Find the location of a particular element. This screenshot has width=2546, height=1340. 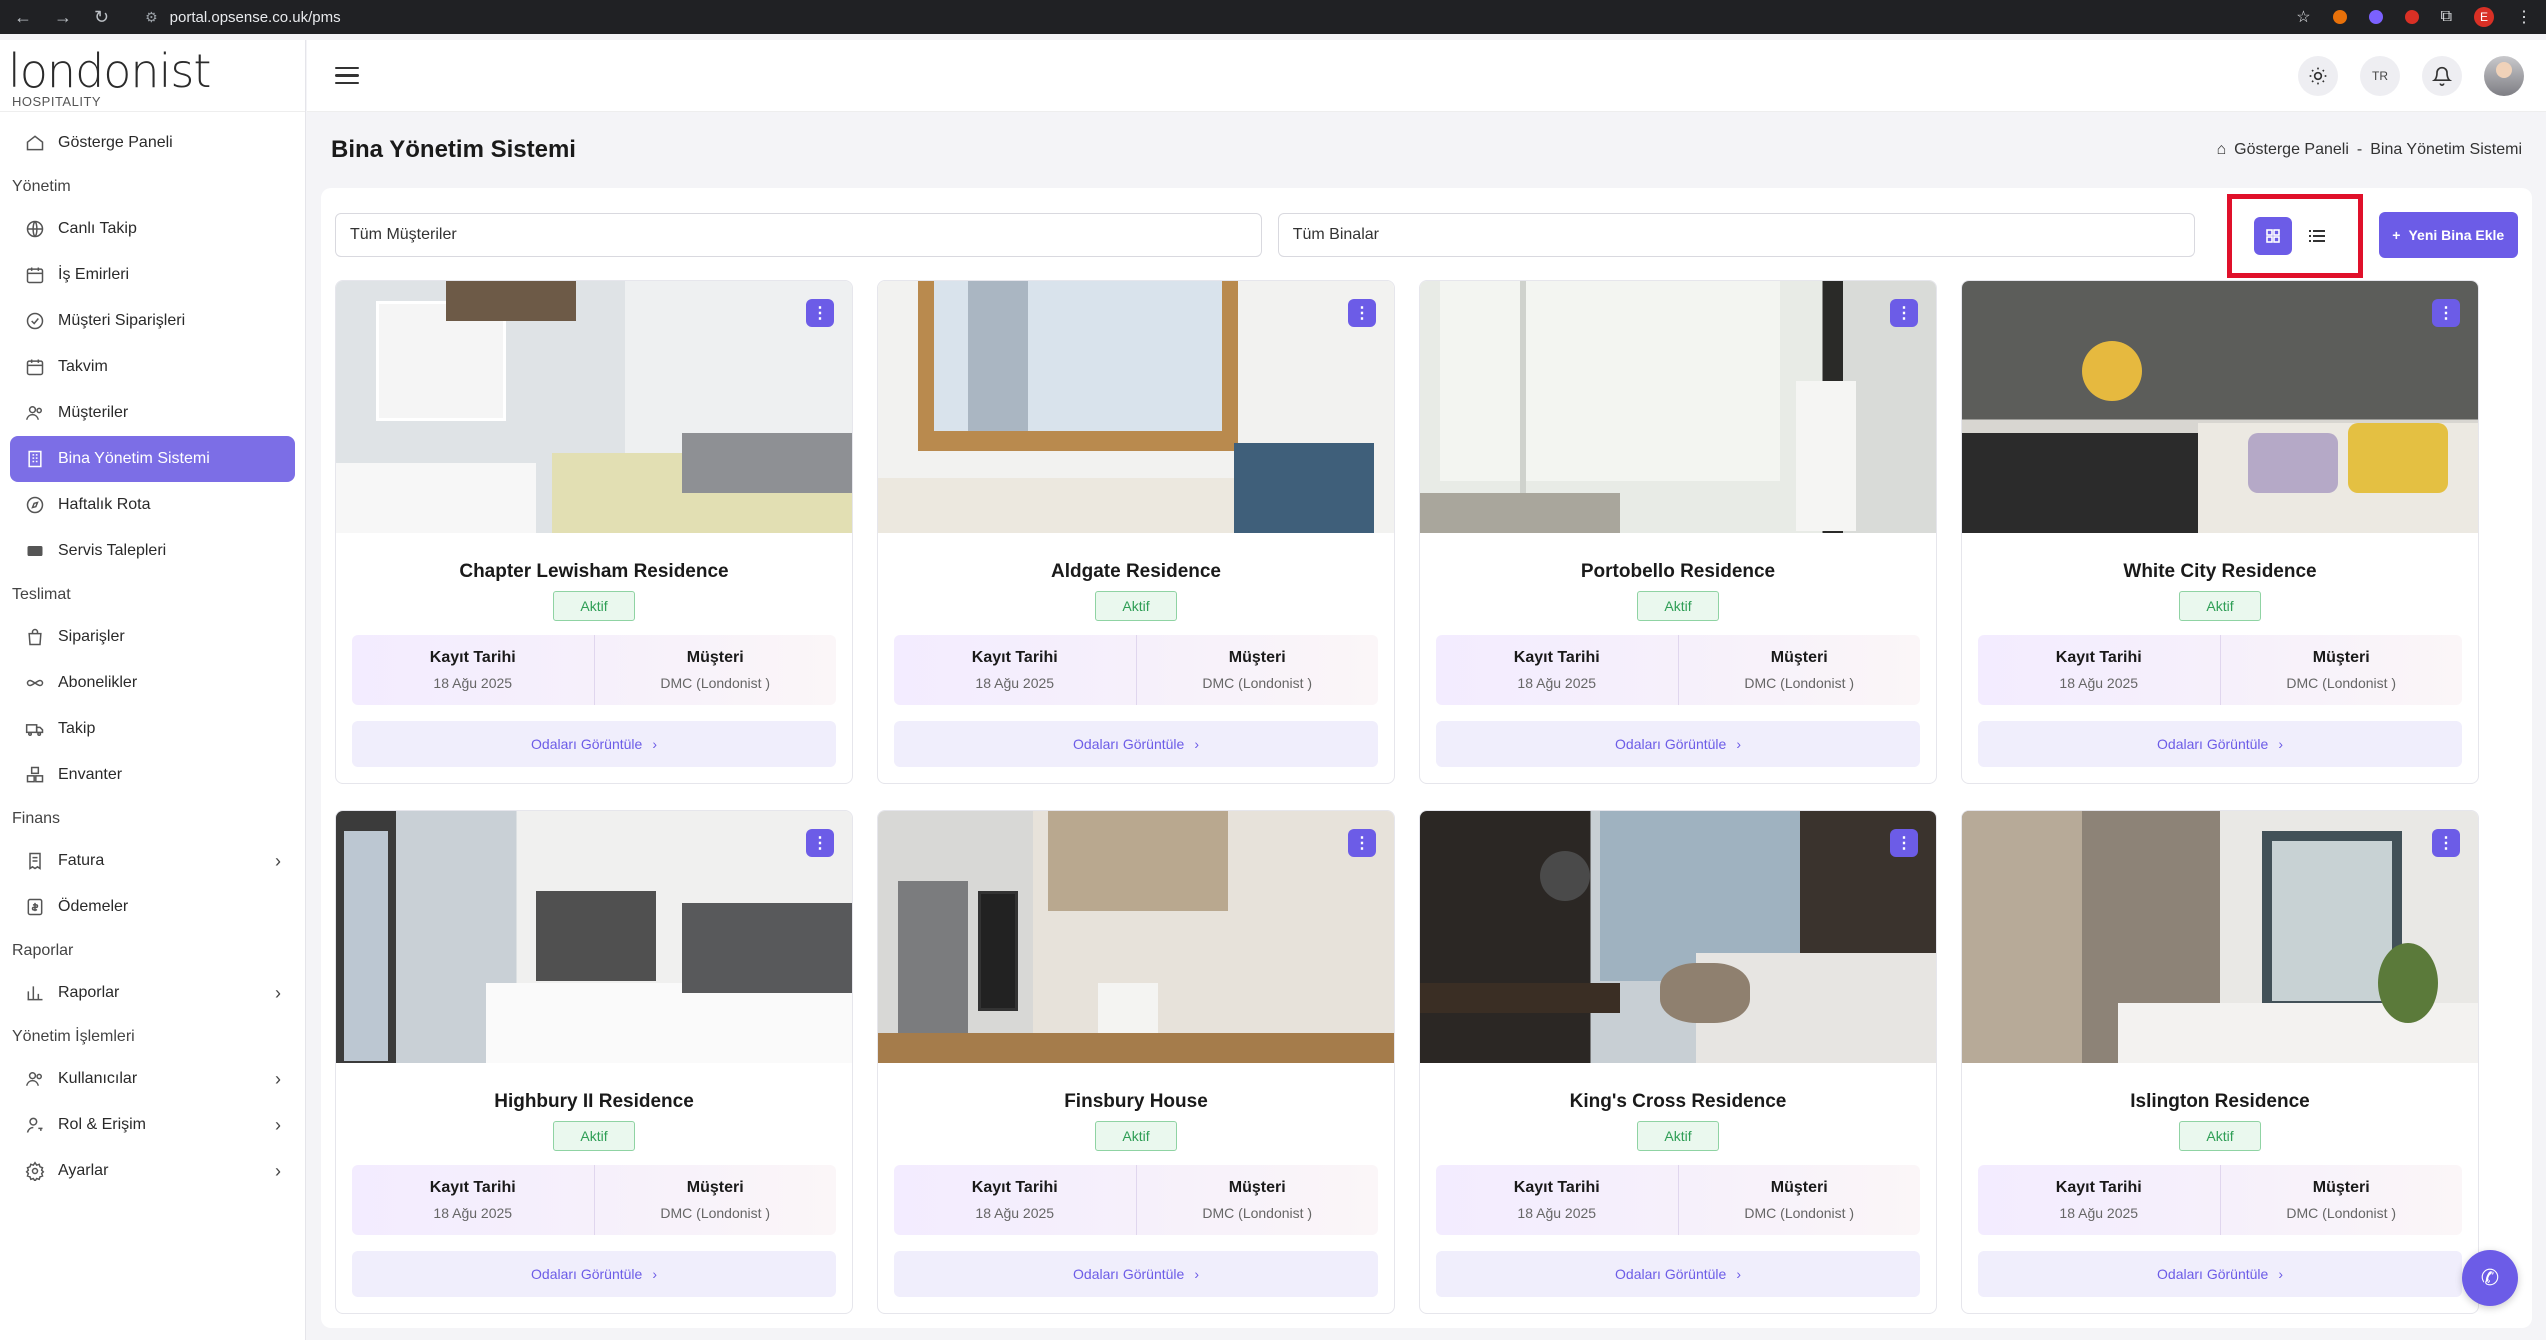

address-bar: ⚙ portal.opsense.co.uk/pms is located at coordinates (243, 17).